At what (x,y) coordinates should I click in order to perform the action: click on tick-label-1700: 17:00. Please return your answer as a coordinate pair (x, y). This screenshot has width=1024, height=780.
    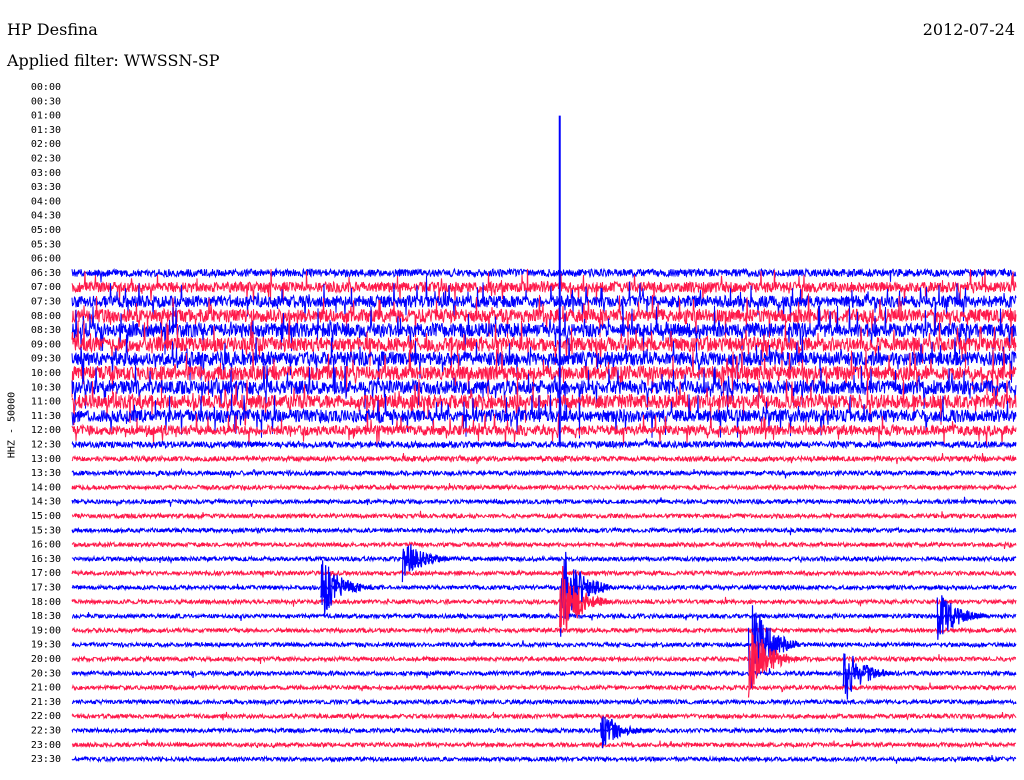
    Looking at the image, I should click on (46, 573).